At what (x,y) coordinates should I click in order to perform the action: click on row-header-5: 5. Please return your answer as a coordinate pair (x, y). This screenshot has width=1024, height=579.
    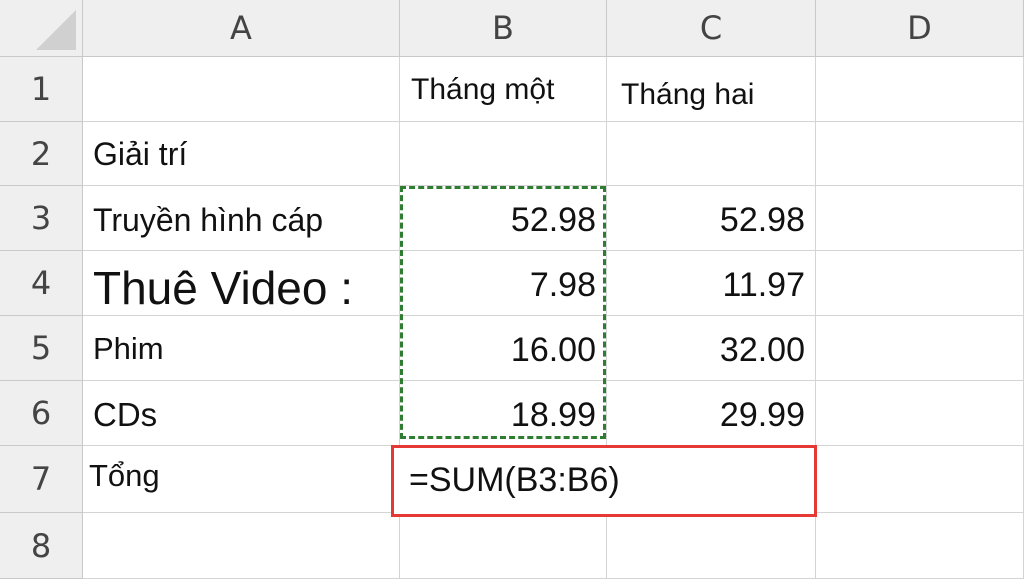
    Looking at the image, I should click on (41, 348).